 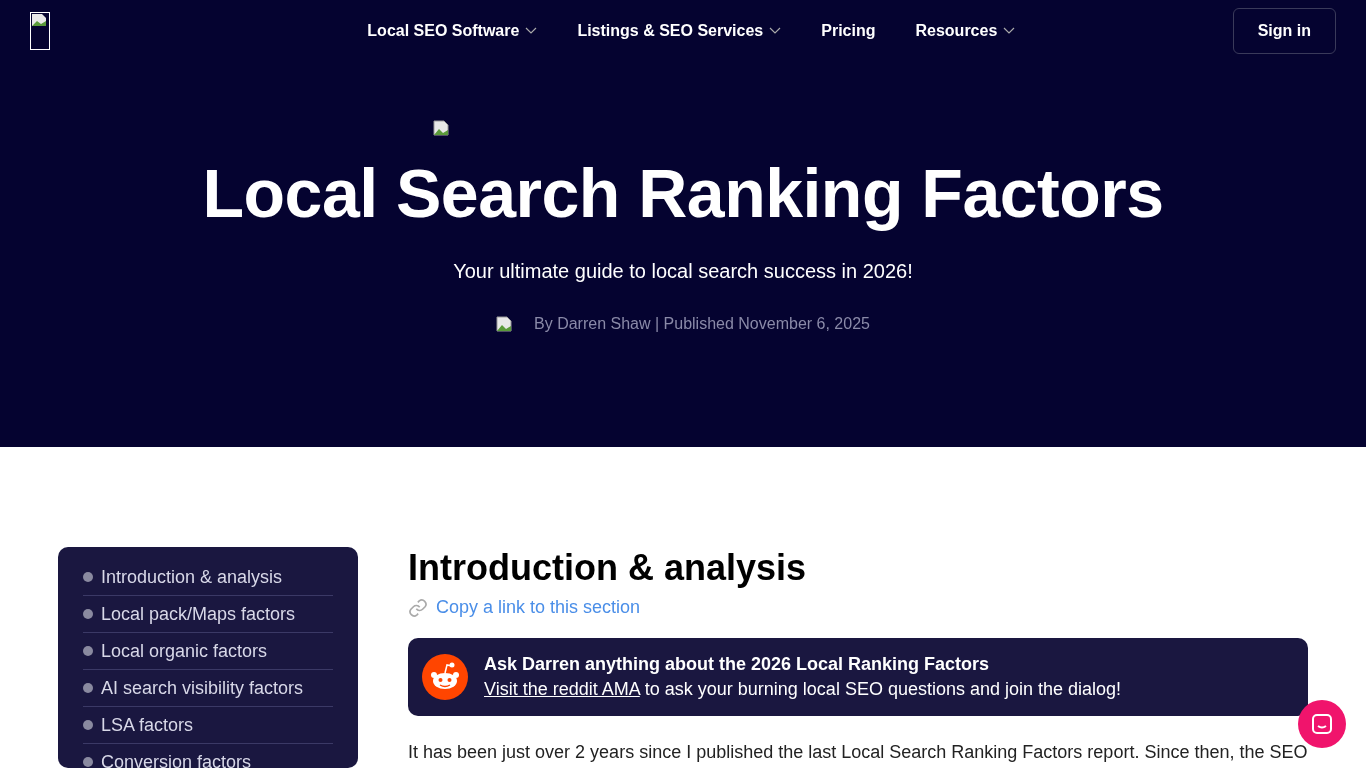 I want to click on logo-placeholder-icon, so click(x=40, y=31).